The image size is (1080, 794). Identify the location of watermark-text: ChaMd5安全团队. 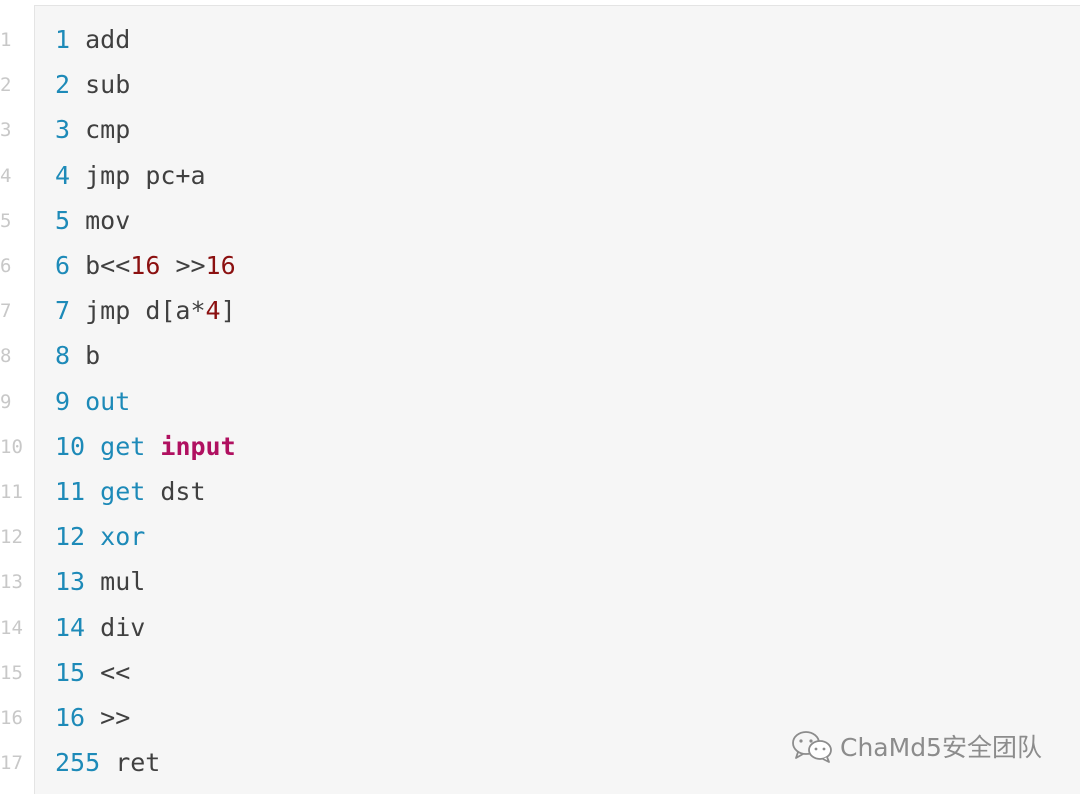
(941, 747).